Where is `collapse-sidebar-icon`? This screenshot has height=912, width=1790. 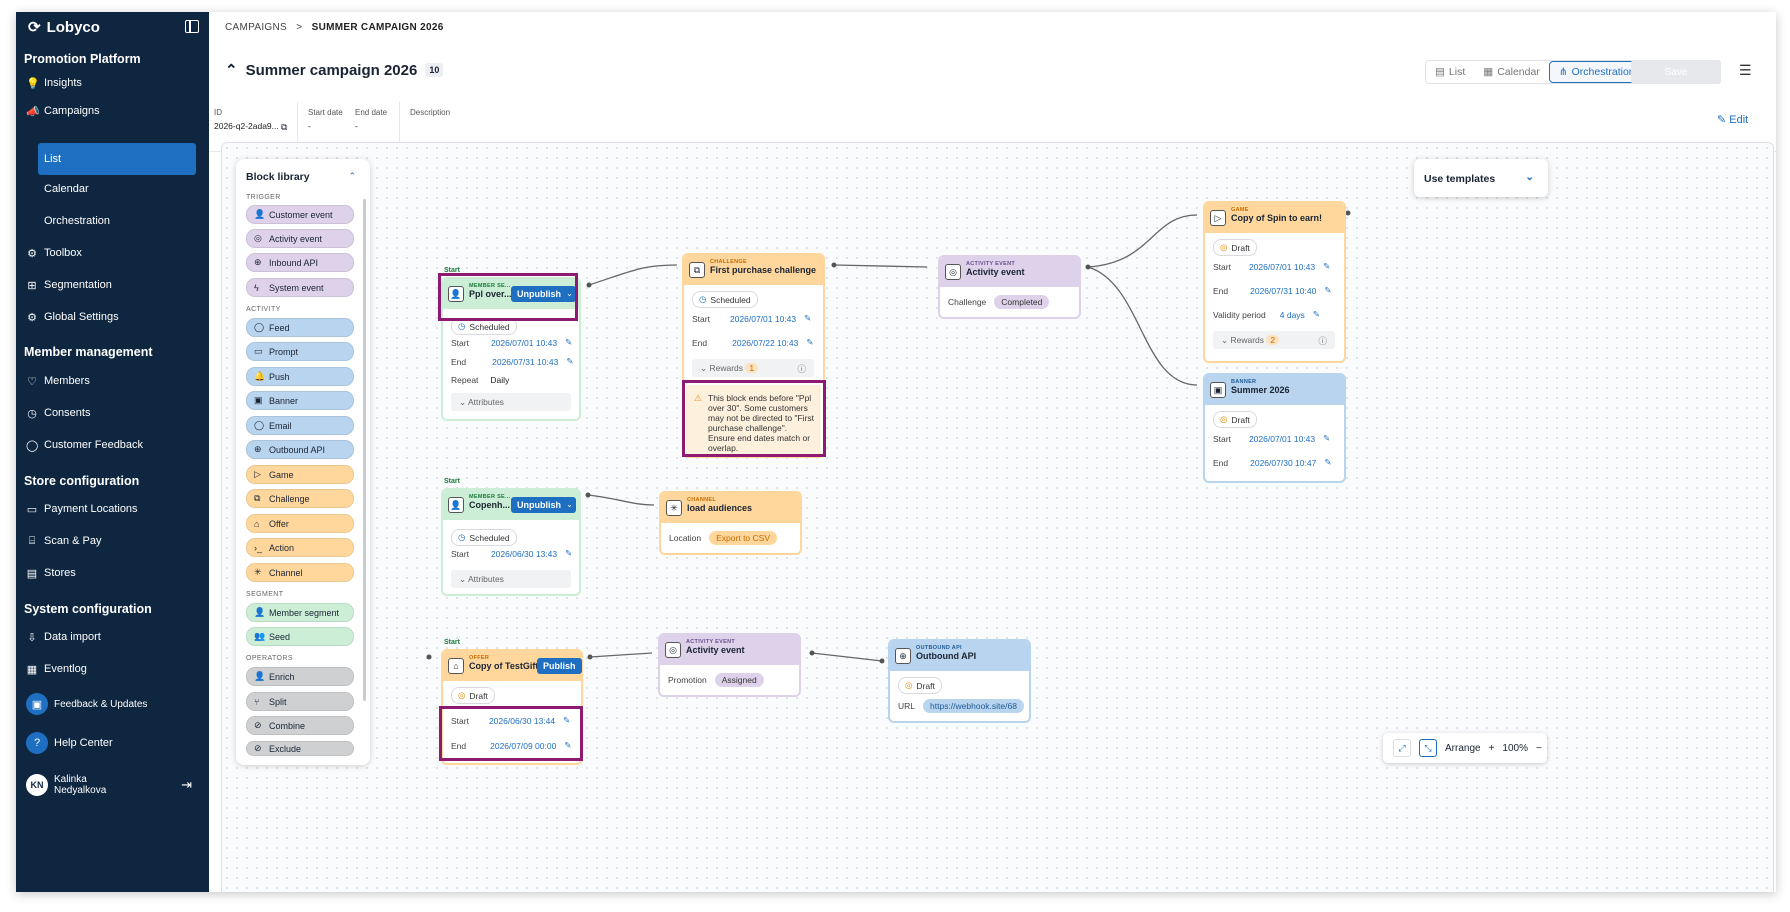 collapse-sidebar-icon is located at coordinates (192, 26).